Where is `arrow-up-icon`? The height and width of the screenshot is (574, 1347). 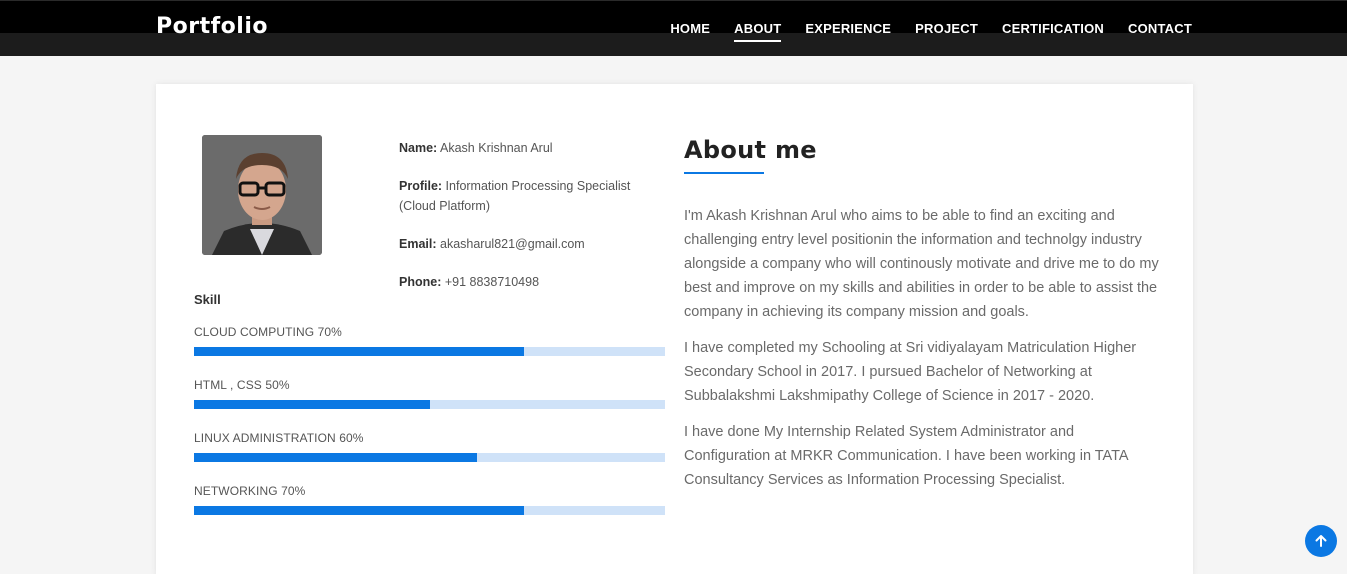
arrow-up-icon is located at coordinates (1321, 541).